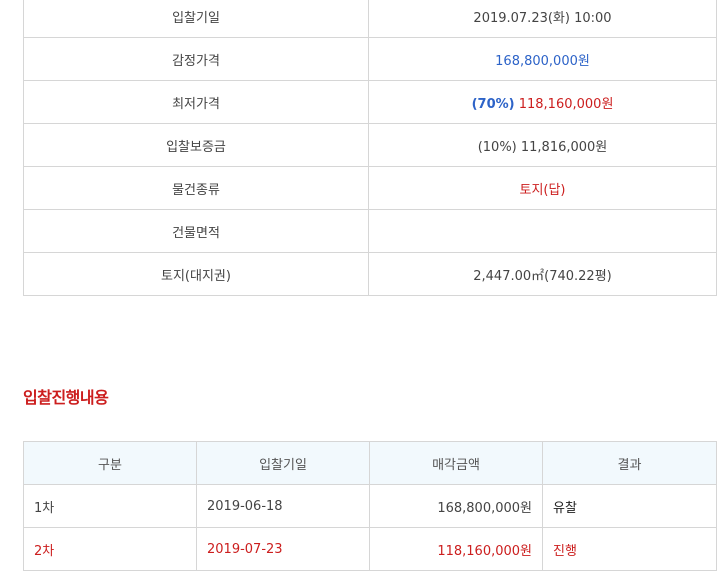  I want to click on info-label: 건물면적, so click(196, 231).